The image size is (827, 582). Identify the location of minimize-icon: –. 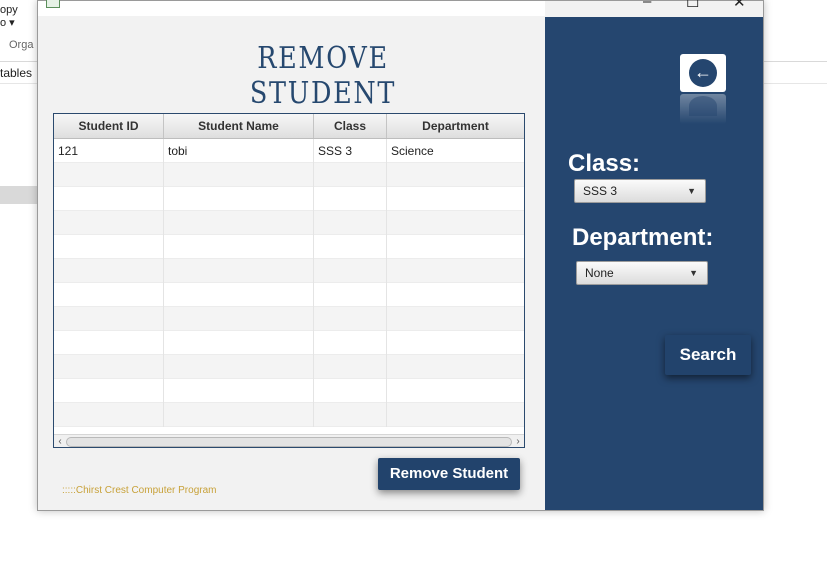
(647, 5).